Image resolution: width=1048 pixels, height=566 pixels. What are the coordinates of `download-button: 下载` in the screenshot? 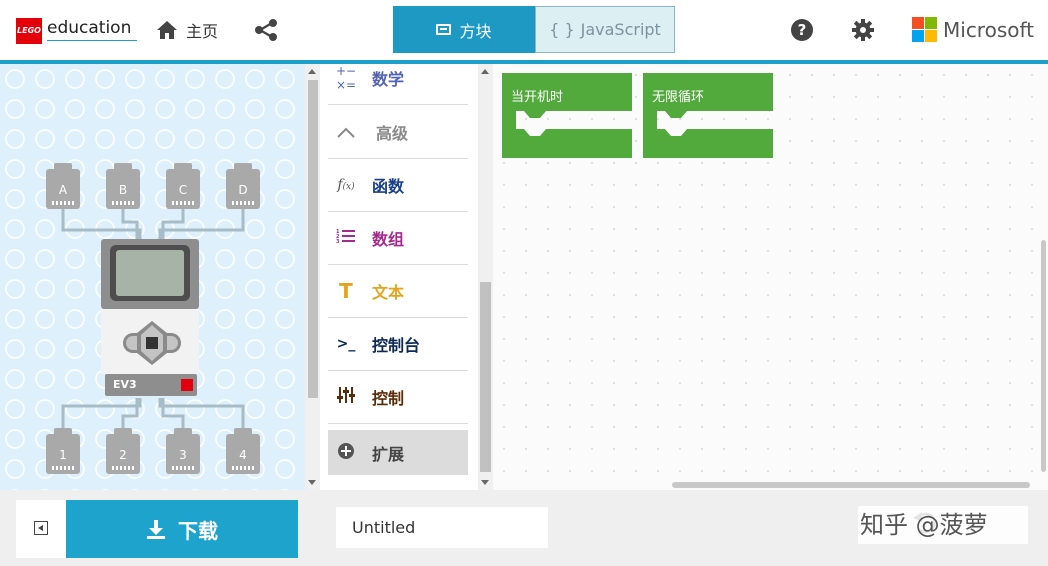 It's located at (182, 529).